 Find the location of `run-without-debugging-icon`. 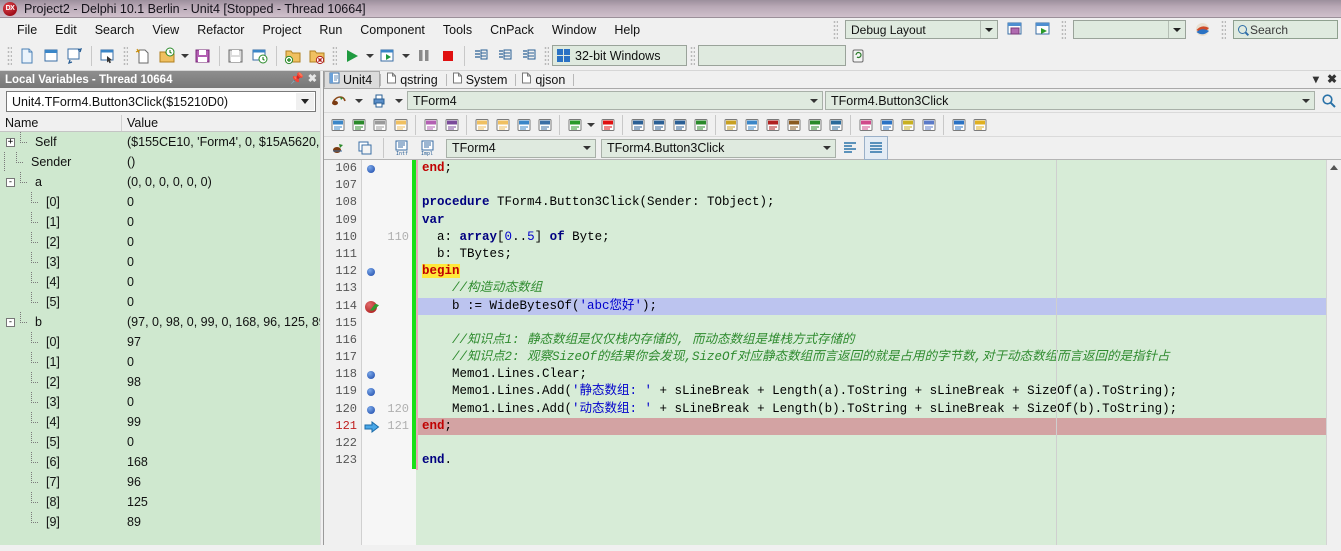

run-without-debugging-icon is located at coordinates (388, 56).